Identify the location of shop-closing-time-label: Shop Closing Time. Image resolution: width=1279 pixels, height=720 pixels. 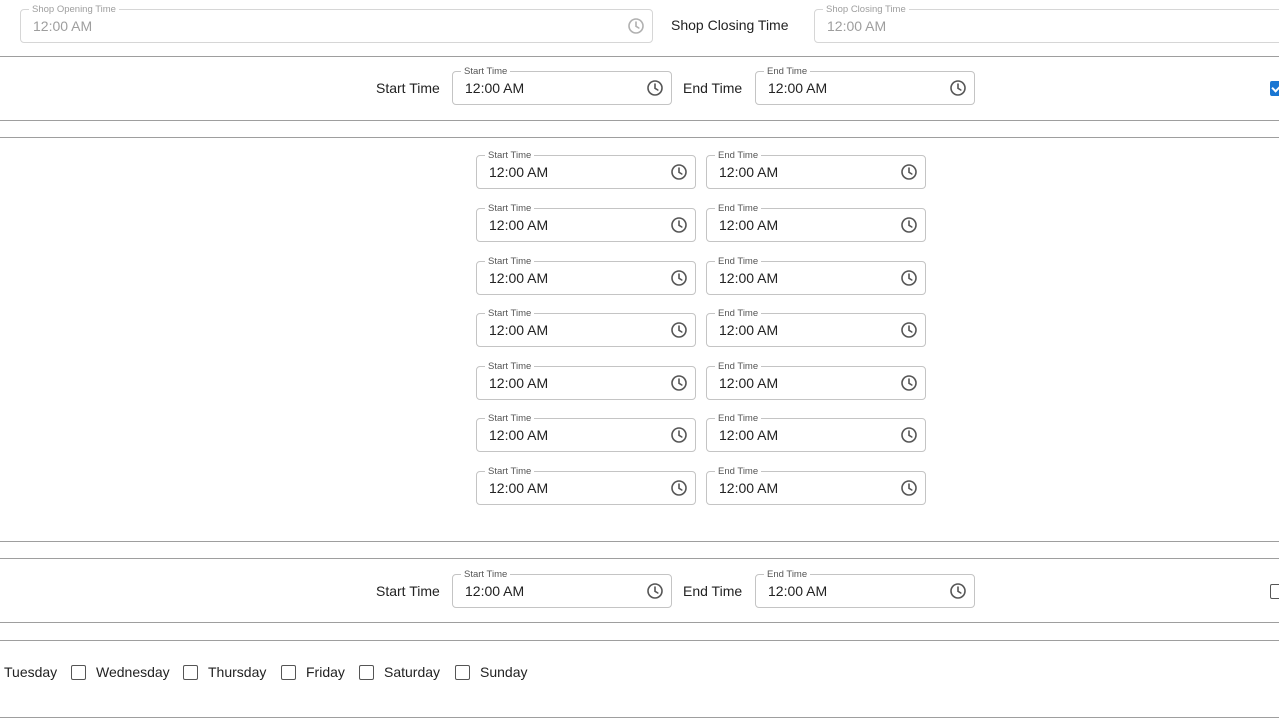
(730, 25).